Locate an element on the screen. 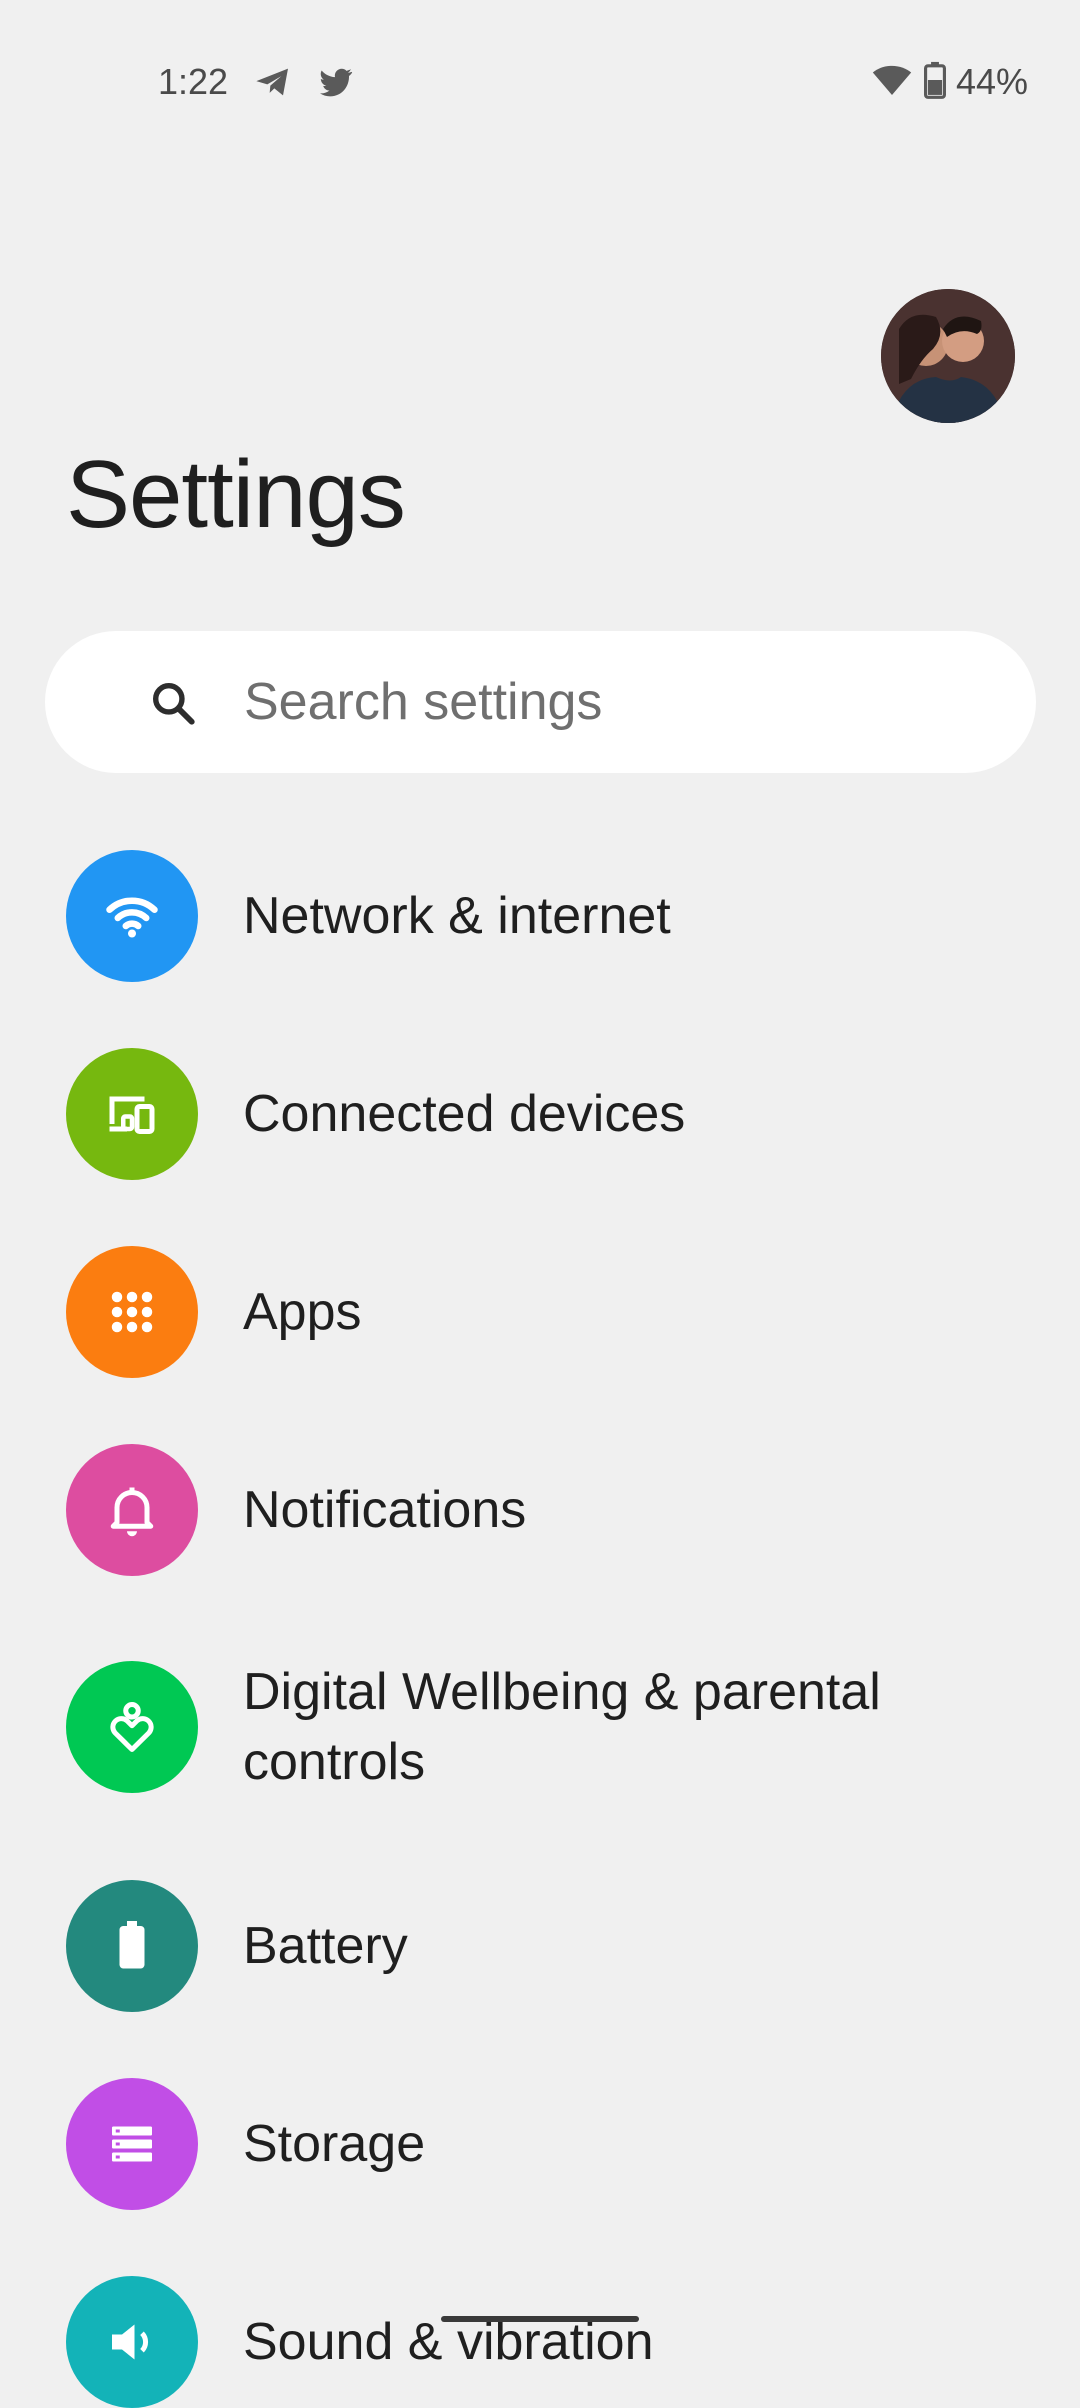 The image size is (1080, 2408). settings-item-digital-wellbeing: Digital Wellbeing & parental controls is located at coordinates (540, 1727).